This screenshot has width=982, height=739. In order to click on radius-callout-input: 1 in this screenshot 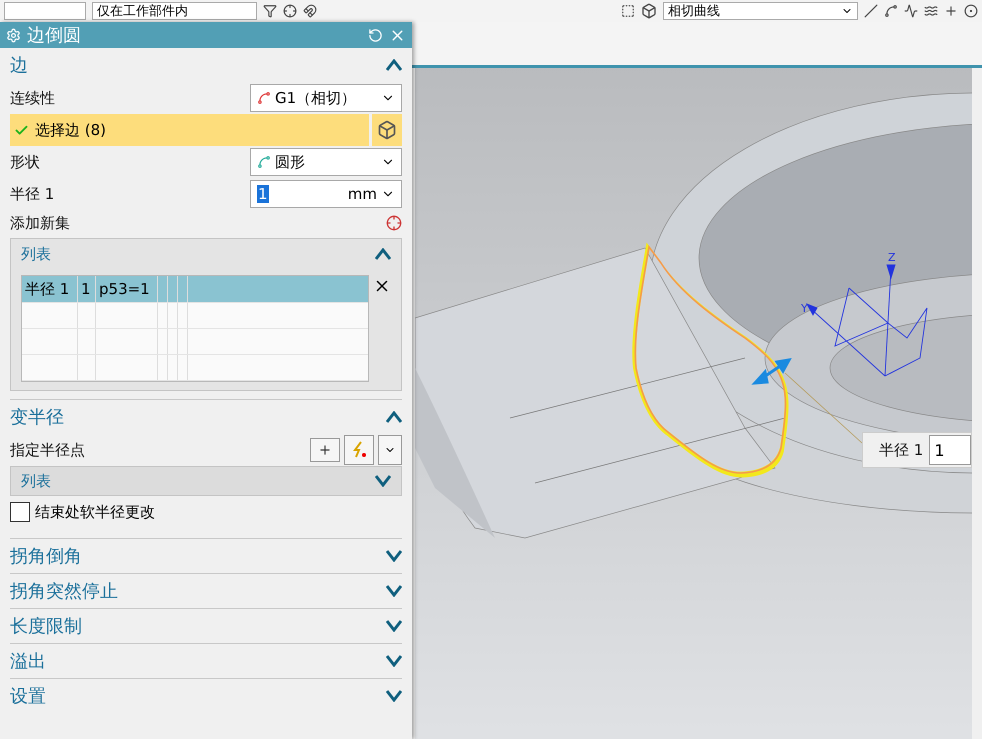, I will do `click(950, 450)`.